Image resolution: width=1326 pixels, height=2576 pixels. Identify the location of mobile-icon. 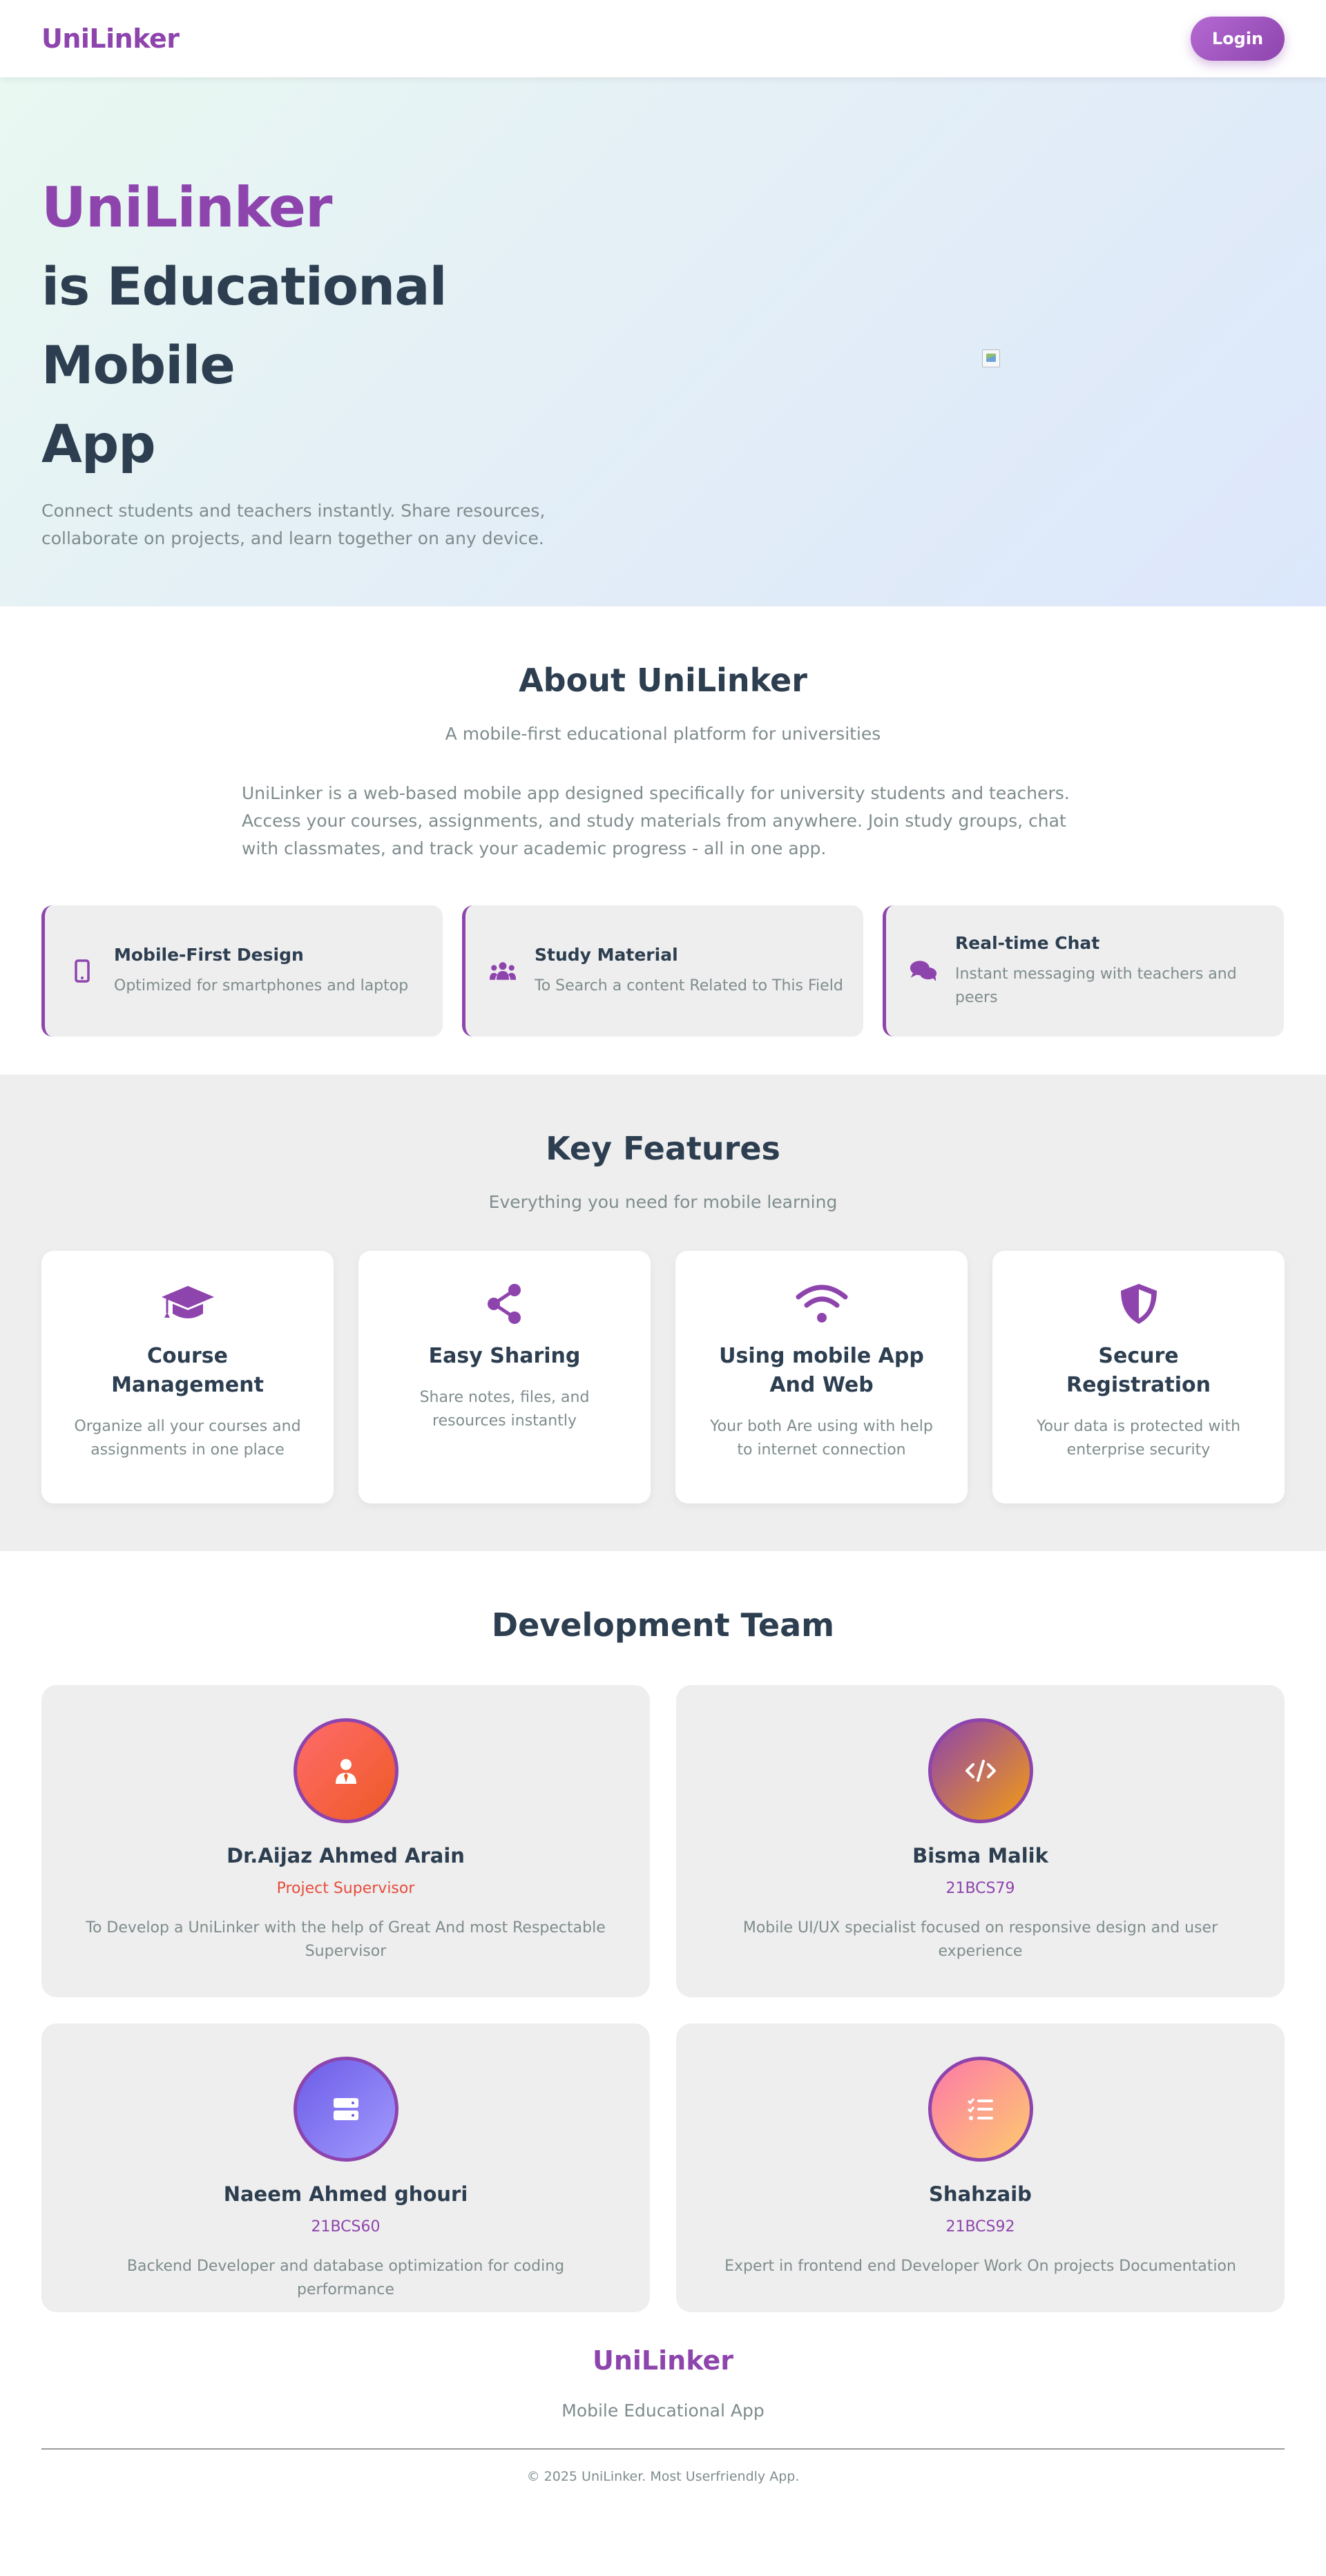
(82, 971).